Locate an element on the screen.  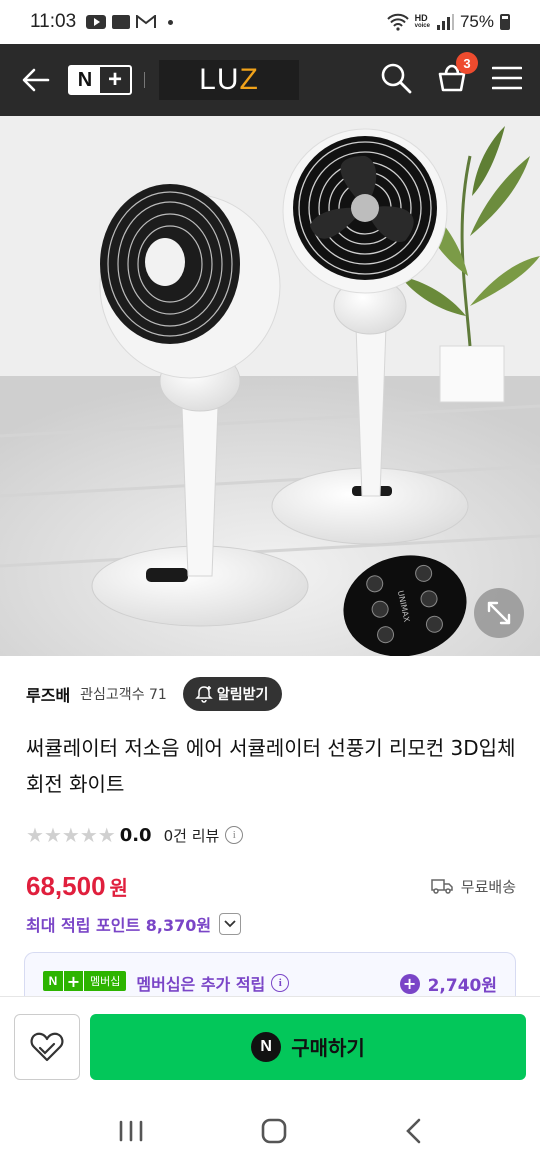
status-bar: 11:03 HD voice 75% is located at coordinates (270, 22).